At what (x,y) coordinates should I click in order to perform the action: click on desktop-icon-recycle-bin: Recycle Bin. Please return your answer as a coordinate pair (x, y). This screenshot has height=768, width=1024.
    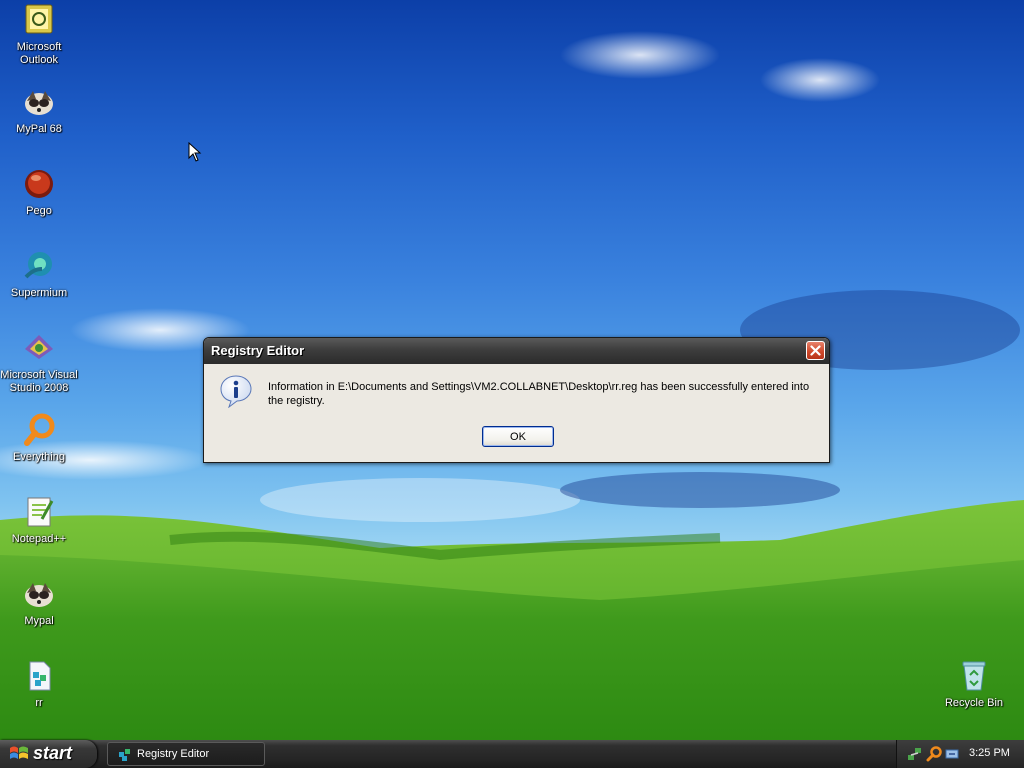
    Looking at the image, I should click on (974, 684).